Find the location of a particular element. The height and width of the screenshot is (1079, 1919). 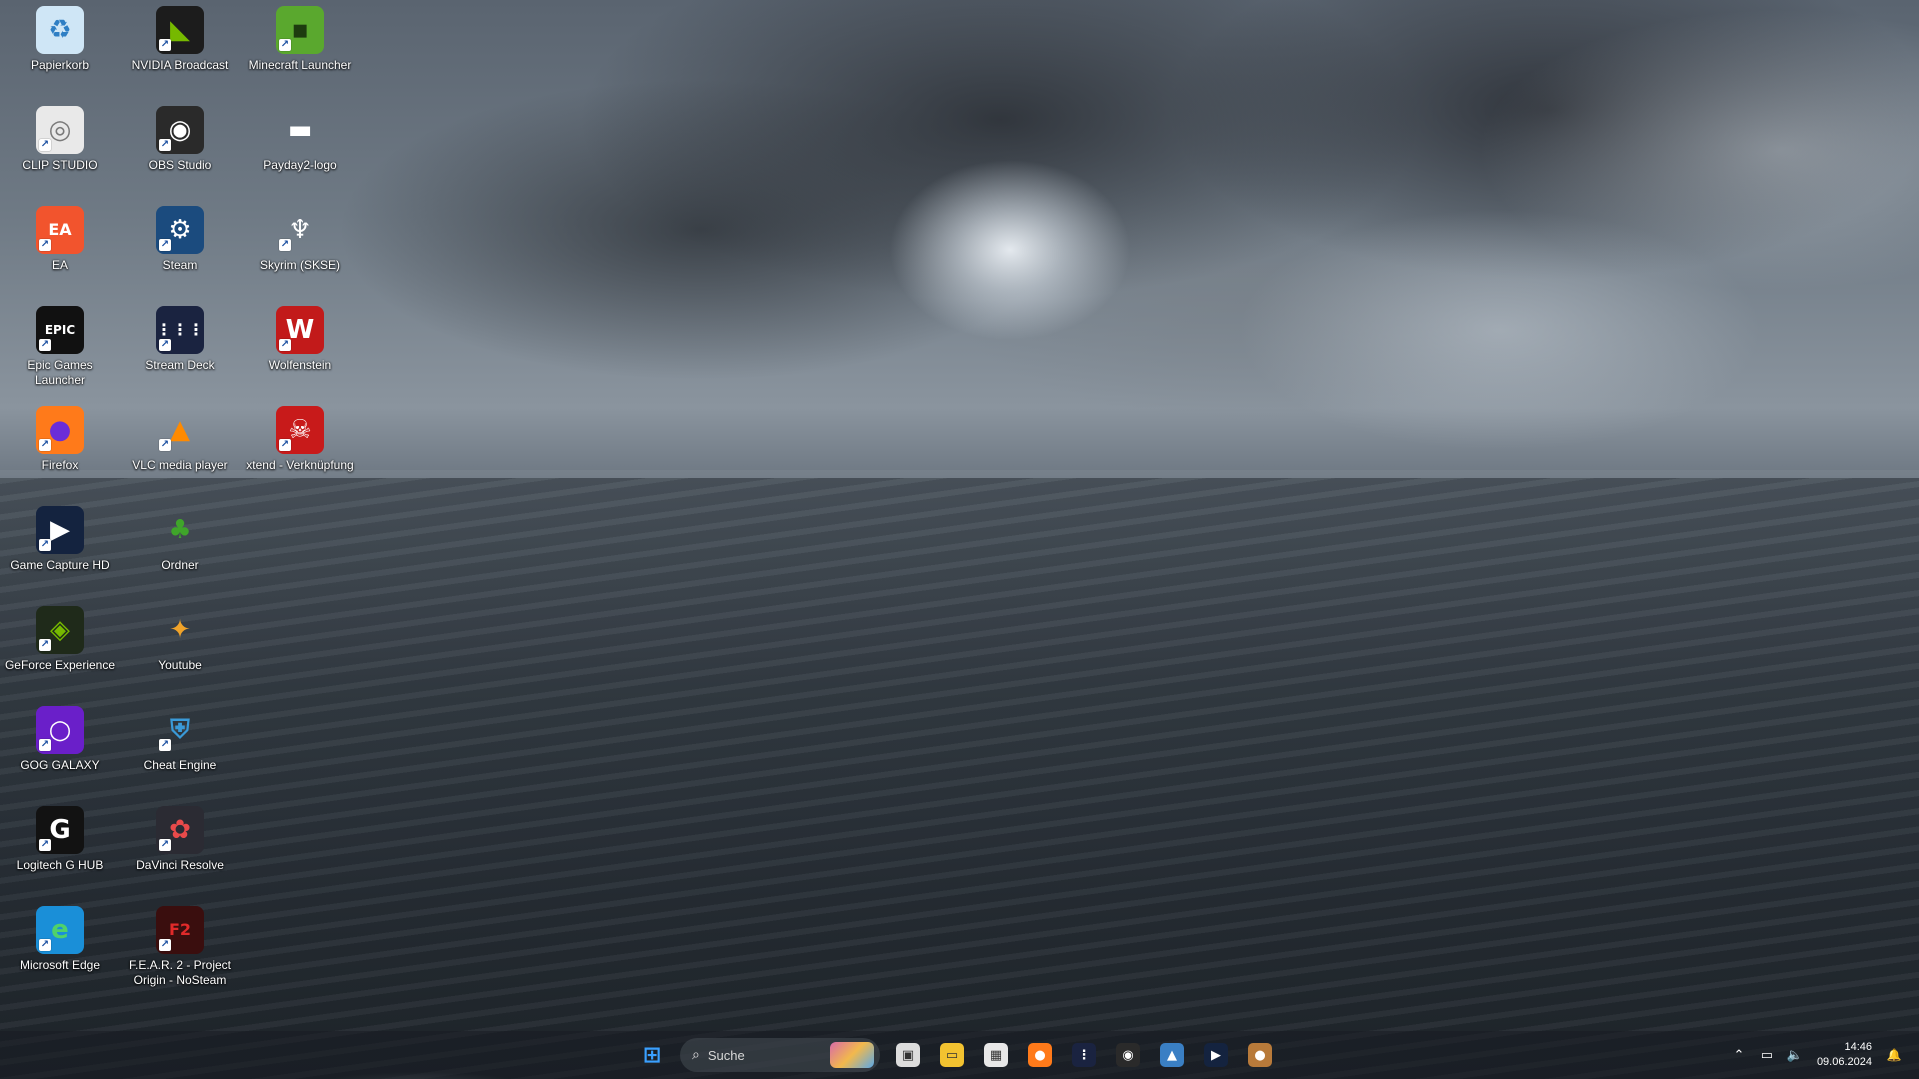

desktop-icon-label: Skyrim (SKSE) is located at coordinates (299, 265).